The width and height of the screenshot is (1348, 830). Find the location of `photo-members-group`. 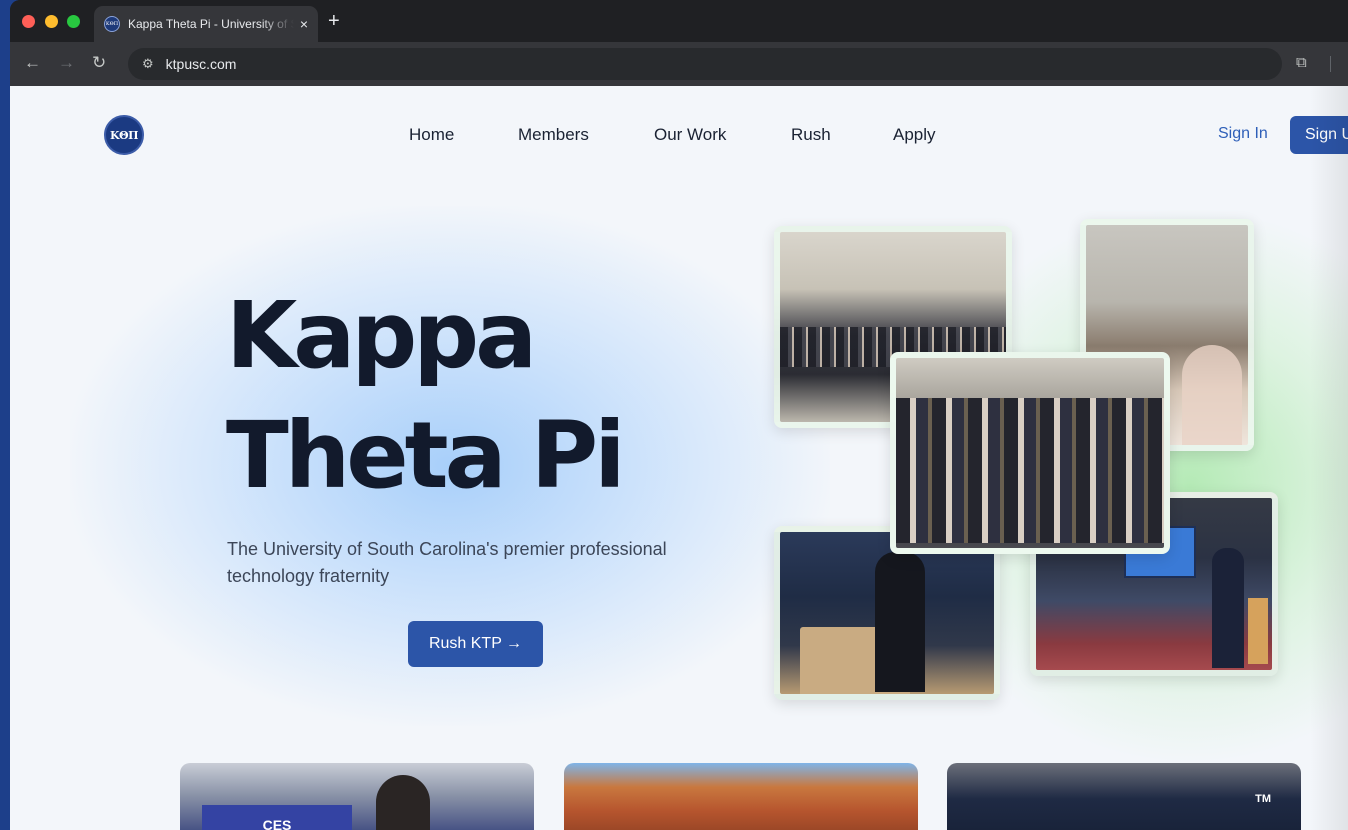

photo-members-group is located at coordinates (1030, 453).